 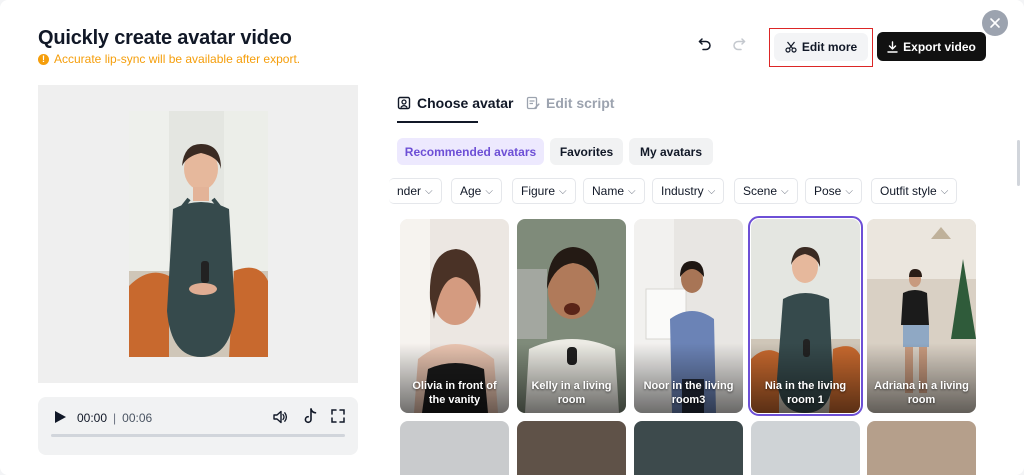 I want to click on undo-icon, so click(x=704, y=44).